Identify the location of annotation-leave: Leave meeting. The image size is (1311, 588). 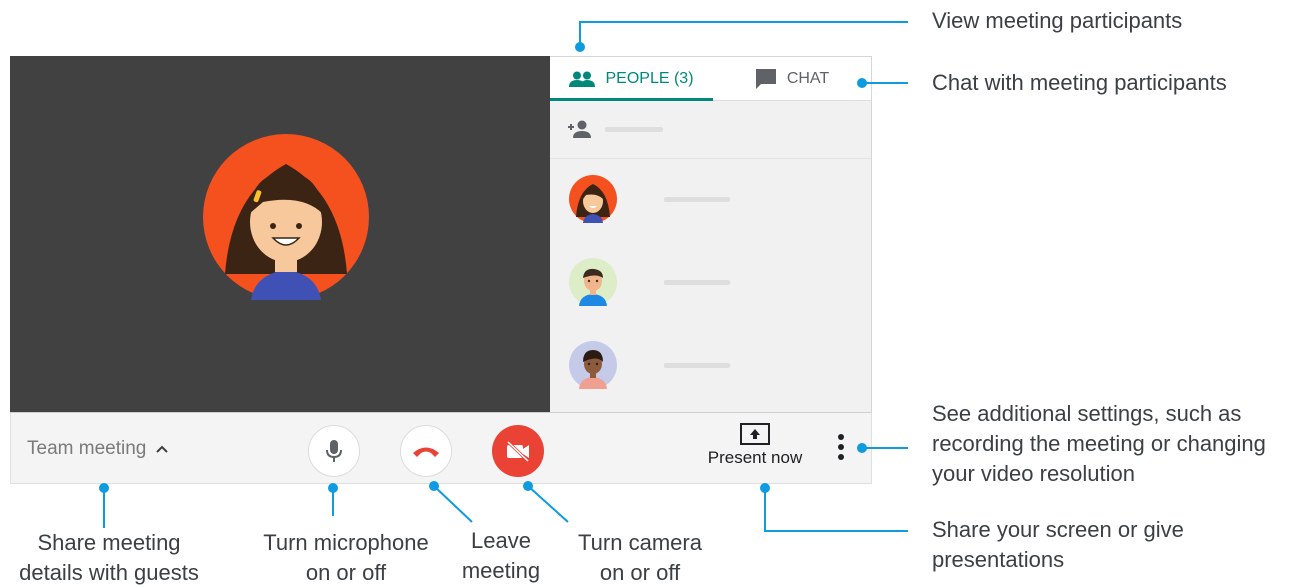
(501, 556).